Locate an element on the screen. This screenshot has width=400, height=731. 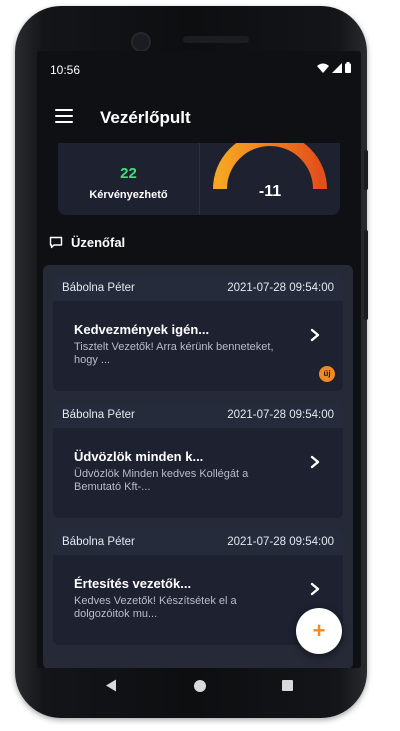
balance-gauge: -11 is located at coordinates (270, 179).